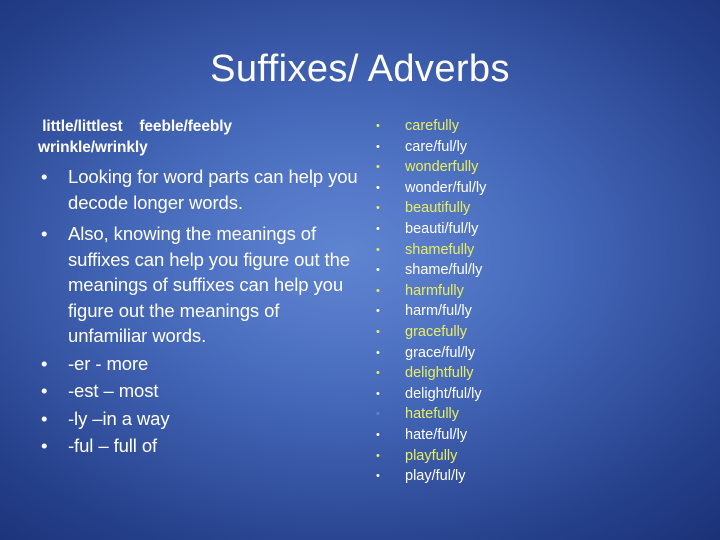 This screenshot has height=540, width=720. What do you see at coordinates (108, 363) in the screenshot?
I see `list-item-label: -er - more` at bounding box center [108, 363].